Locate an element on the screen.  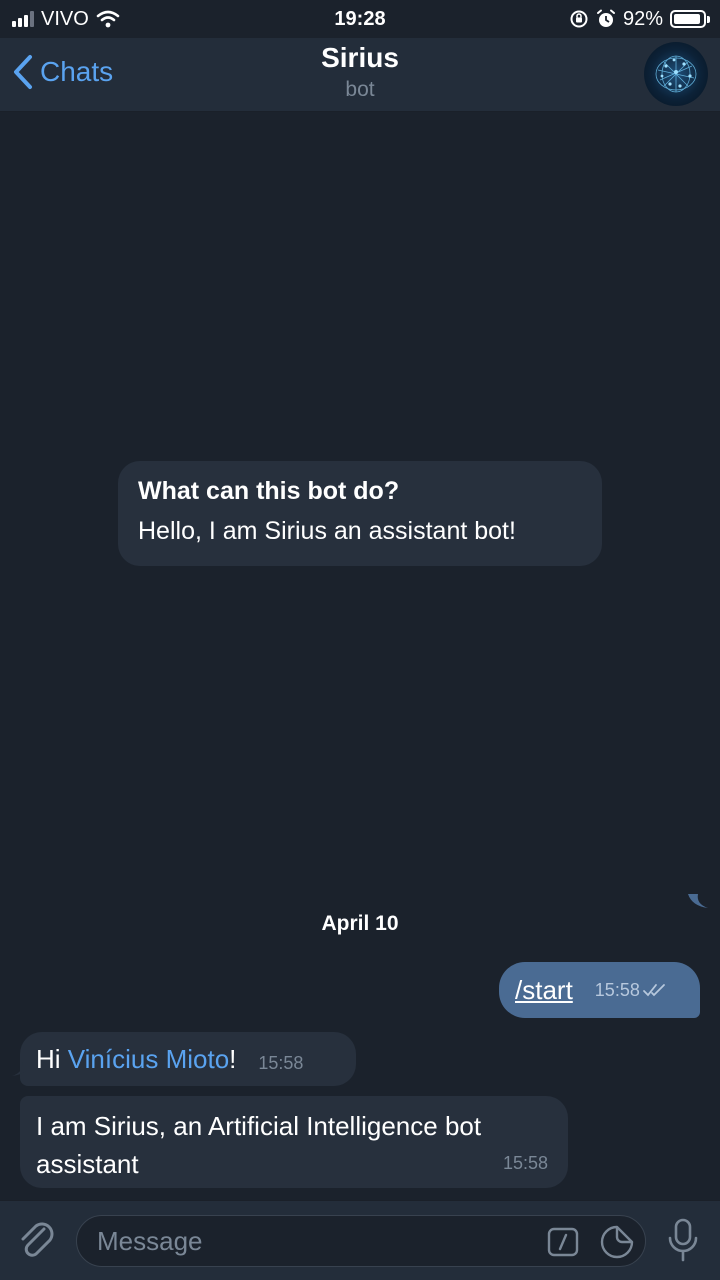
message-text-line: assistant is located at coordinates (87, 1164).